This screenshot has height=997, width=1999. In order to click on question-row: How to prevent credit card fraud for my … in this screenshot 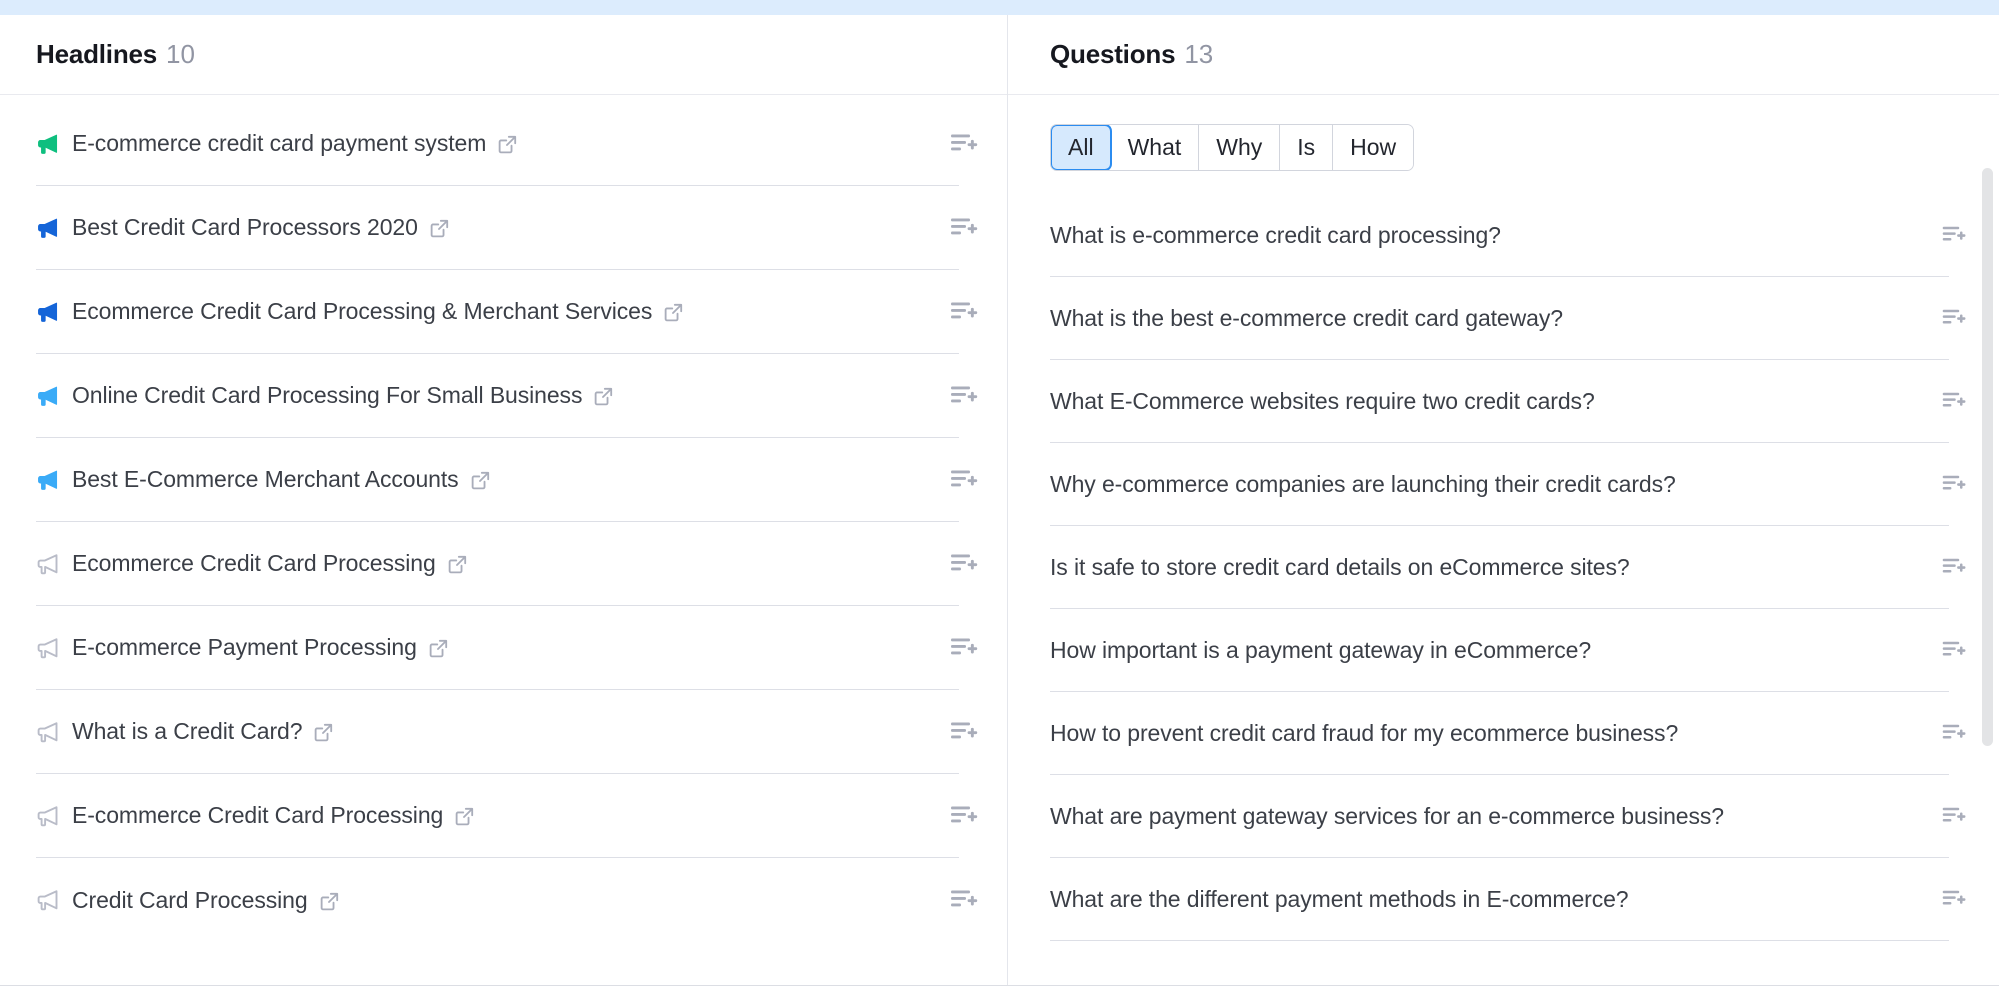, I will do `click(1508, 734)`.